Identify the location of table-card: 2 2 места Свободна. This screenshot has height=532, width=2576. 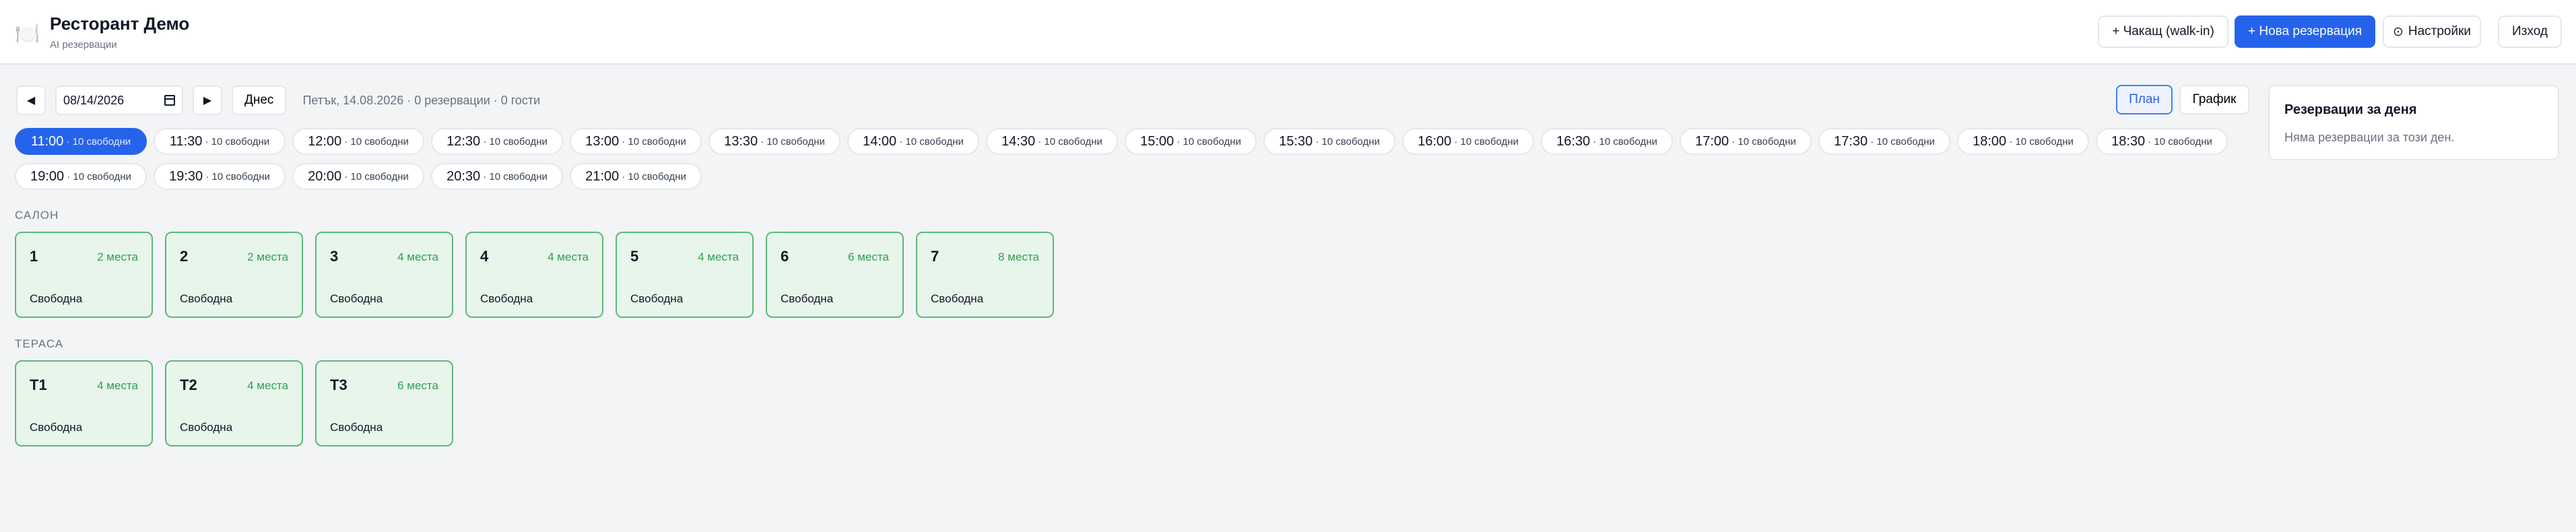
(234, 275).